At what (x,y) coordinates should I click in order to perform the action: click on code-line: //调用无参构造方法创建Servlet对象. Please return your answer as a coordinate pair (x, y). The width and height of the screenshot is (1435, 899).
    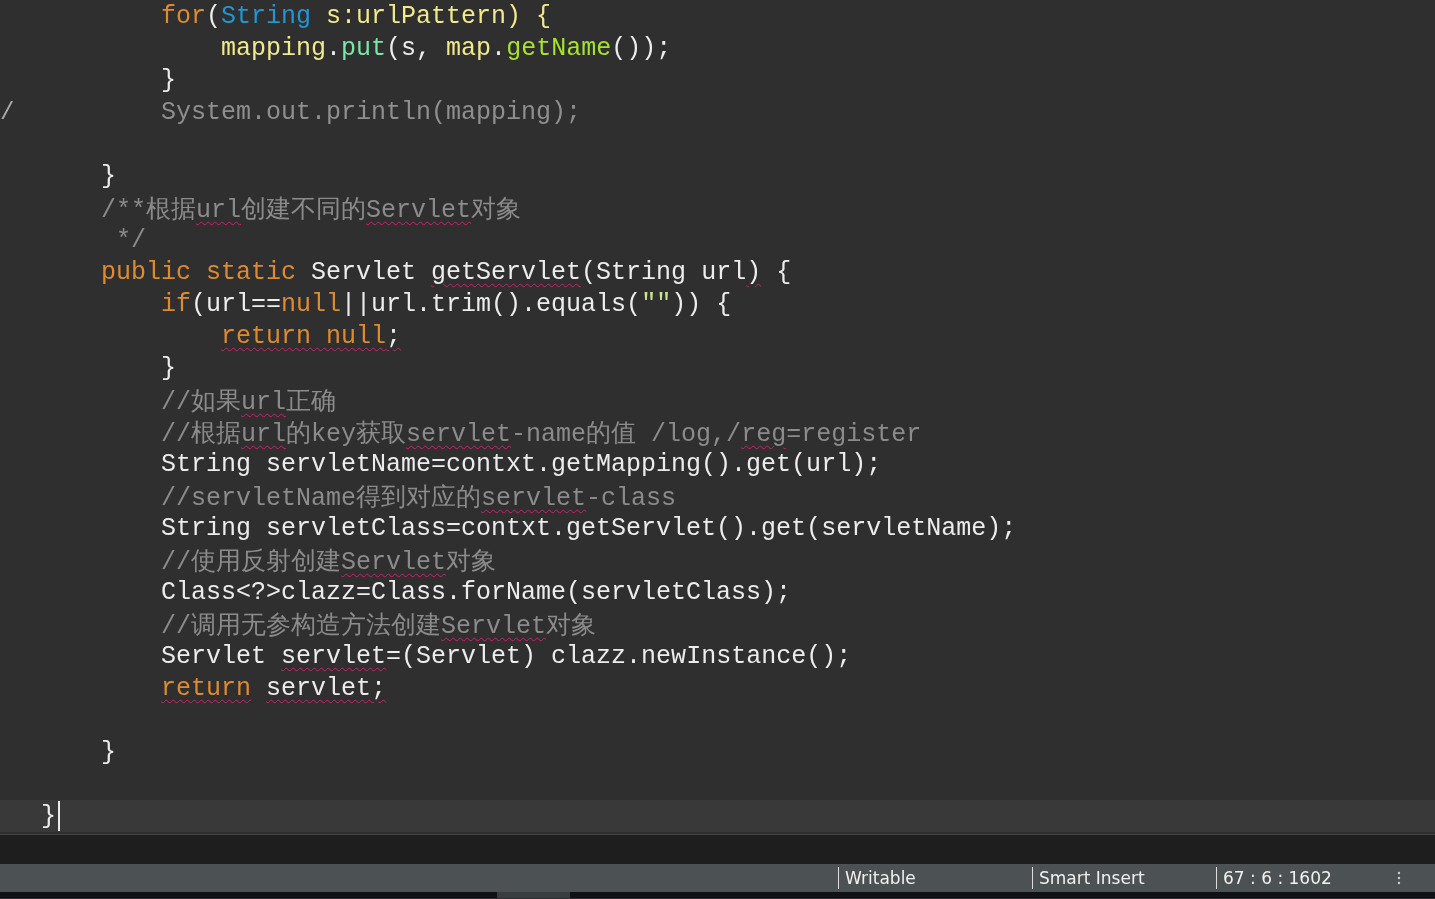
    Looking at the image, I should click on (378, 625).